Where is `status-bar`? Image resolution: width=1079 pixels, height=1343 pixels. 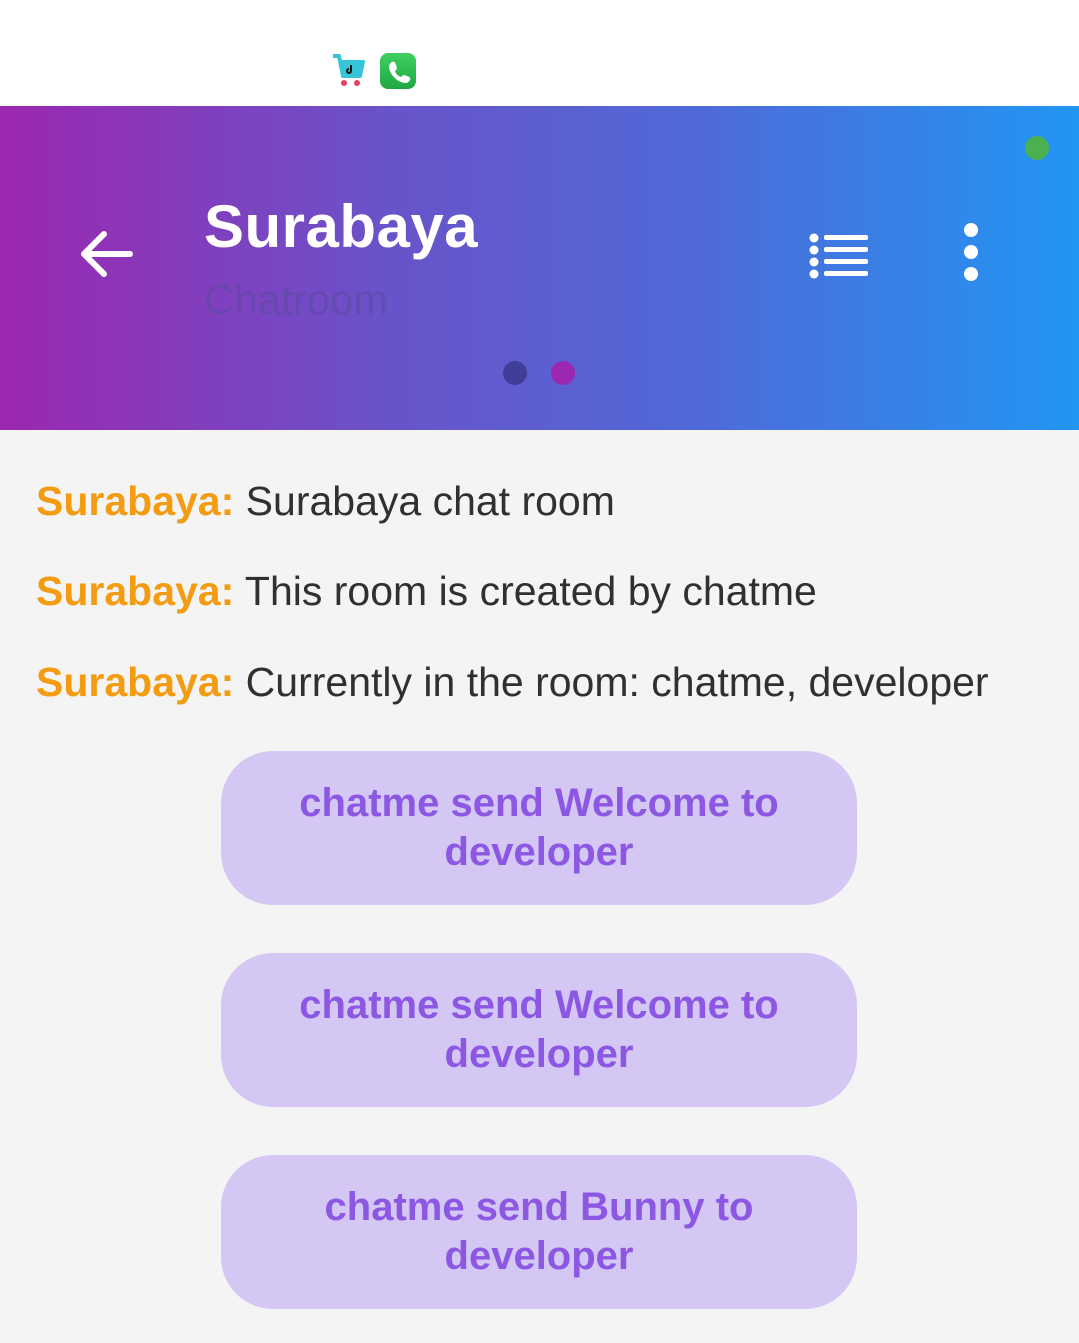
status-bar is located at coordinates (539, 53).